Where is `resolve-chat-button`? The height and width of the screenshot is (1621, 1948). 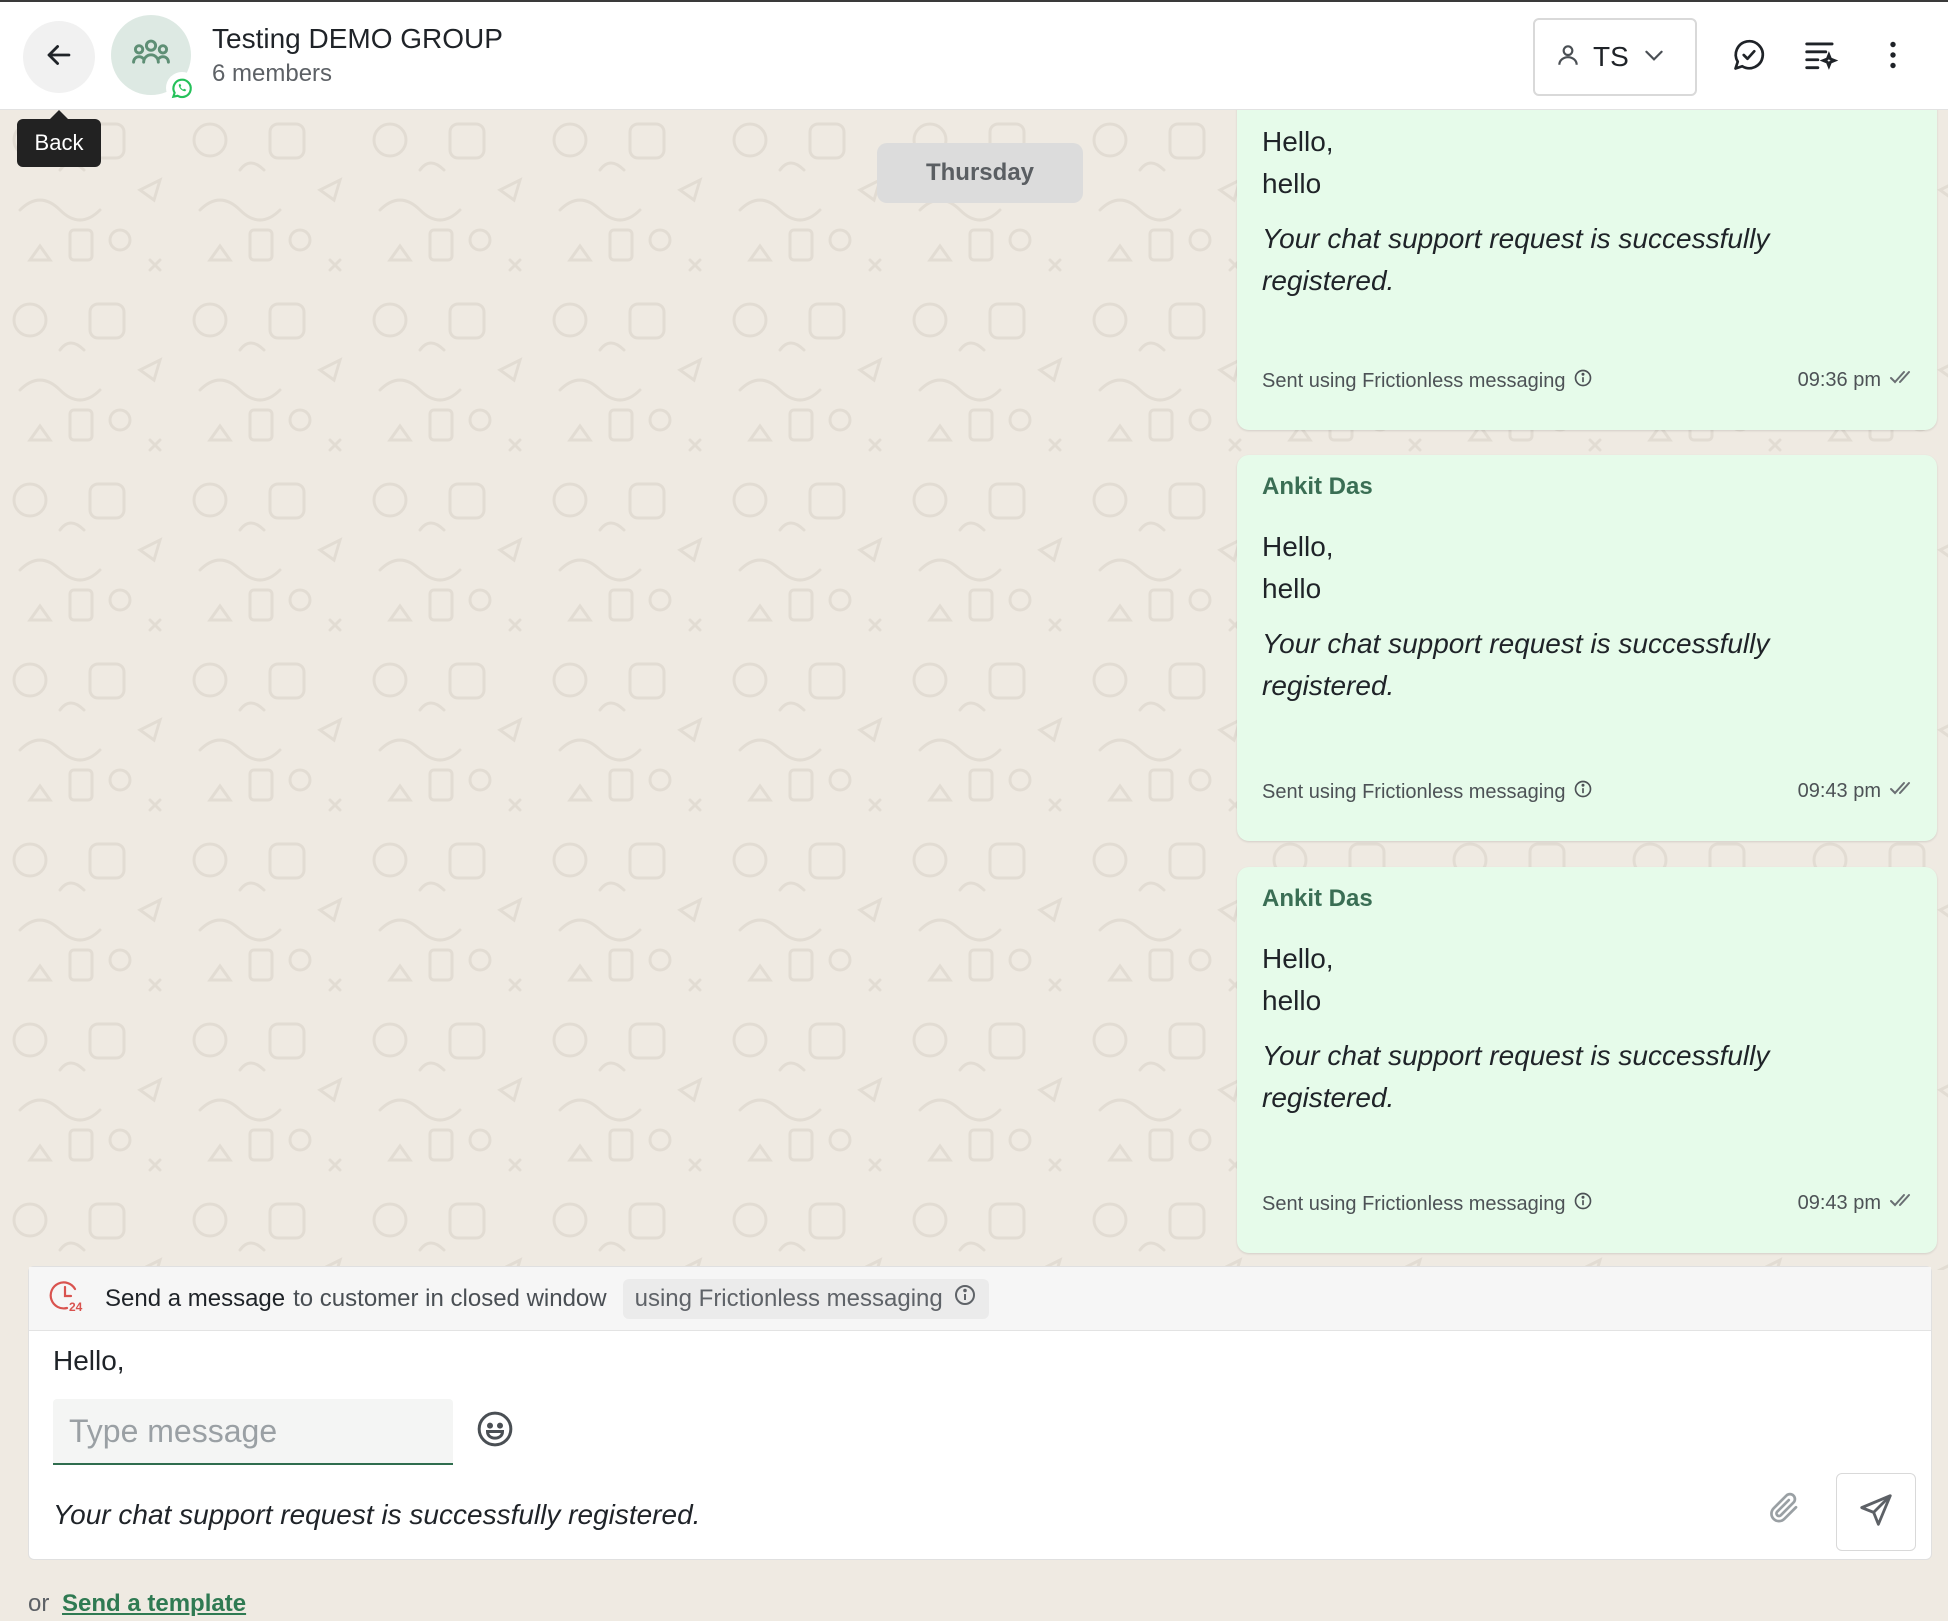
resolve-chat-button is located at coordinates (1749, 57).